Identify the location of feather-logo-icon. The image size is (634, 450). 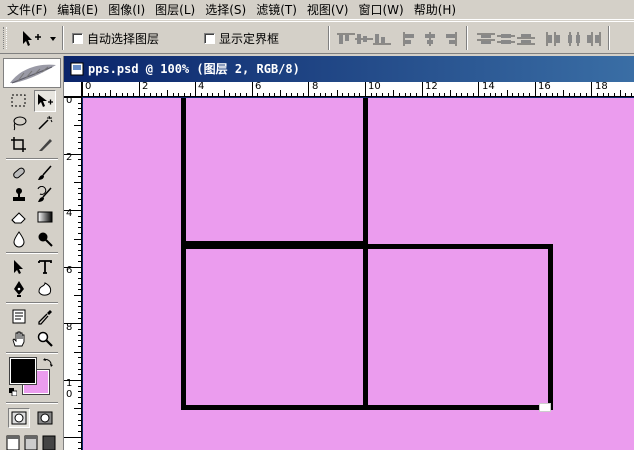
(33, 74).